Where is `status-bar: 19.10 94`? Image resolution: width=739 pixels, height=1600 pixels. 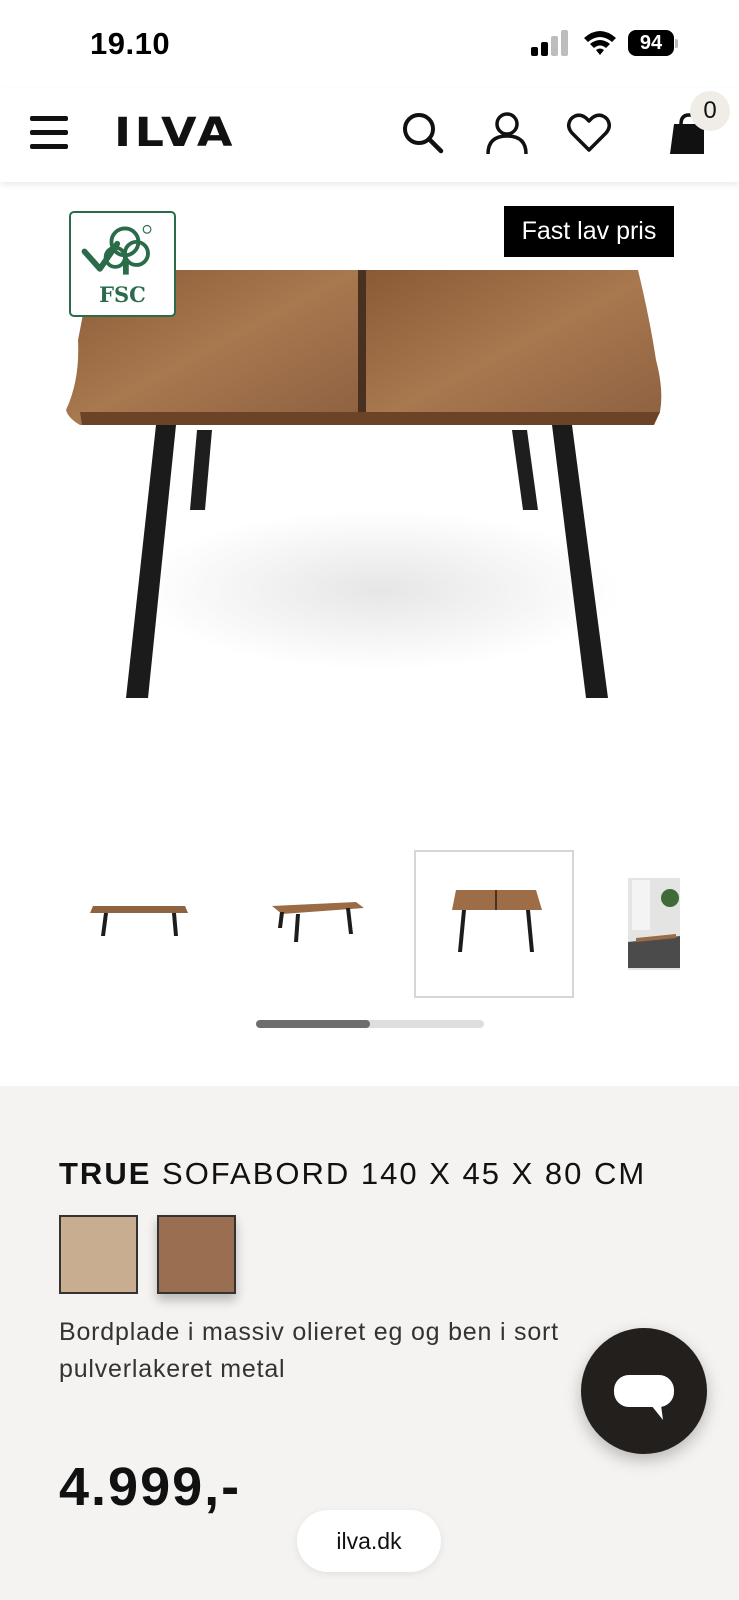
status-bar: 19.10 94 is located at coordinates (369, 44).